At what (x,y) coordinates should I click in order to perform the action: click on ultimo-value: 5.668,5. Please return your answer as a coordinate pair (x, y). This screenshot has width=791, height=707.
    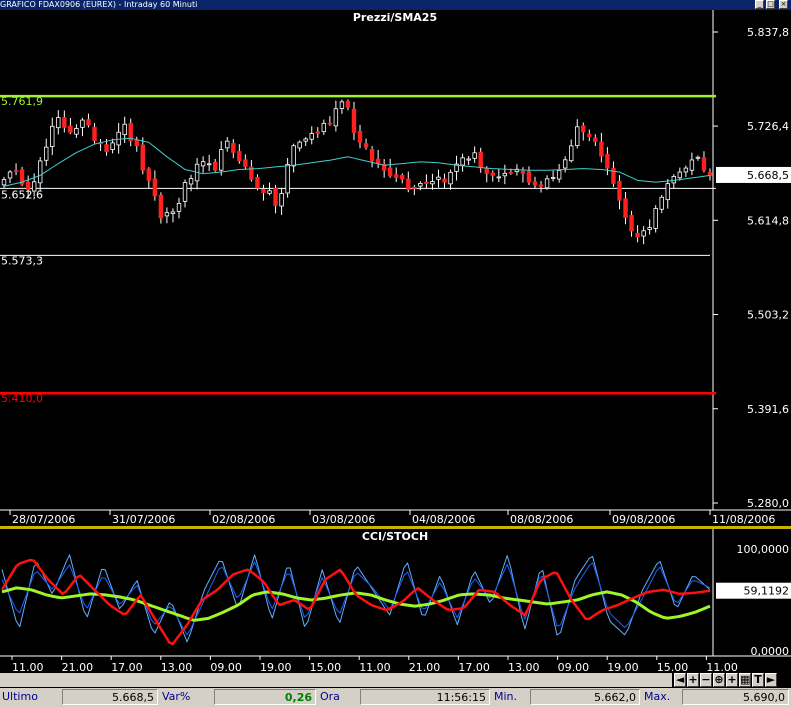
    Looking at the image, I should click on (110, 697).